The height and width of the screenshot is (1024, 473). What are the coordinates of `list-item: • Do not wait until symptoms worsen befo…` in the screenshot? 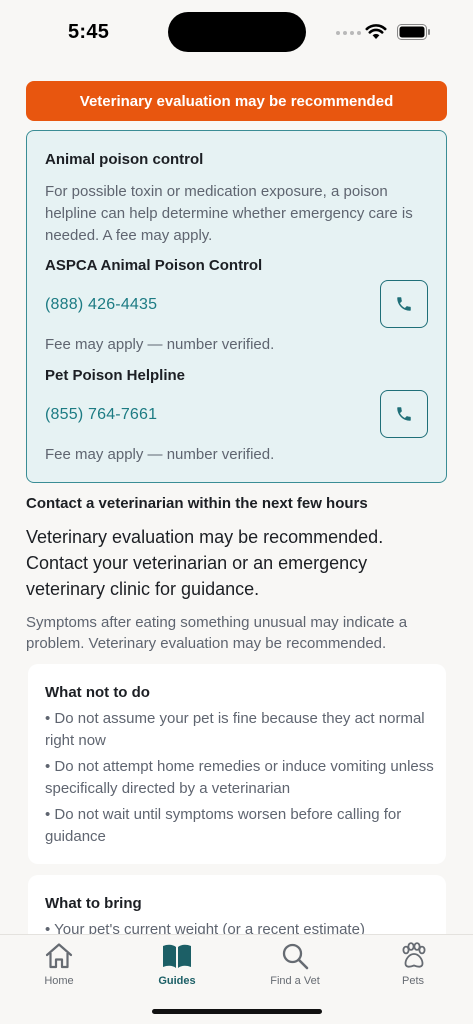 It's located at (223, 825).